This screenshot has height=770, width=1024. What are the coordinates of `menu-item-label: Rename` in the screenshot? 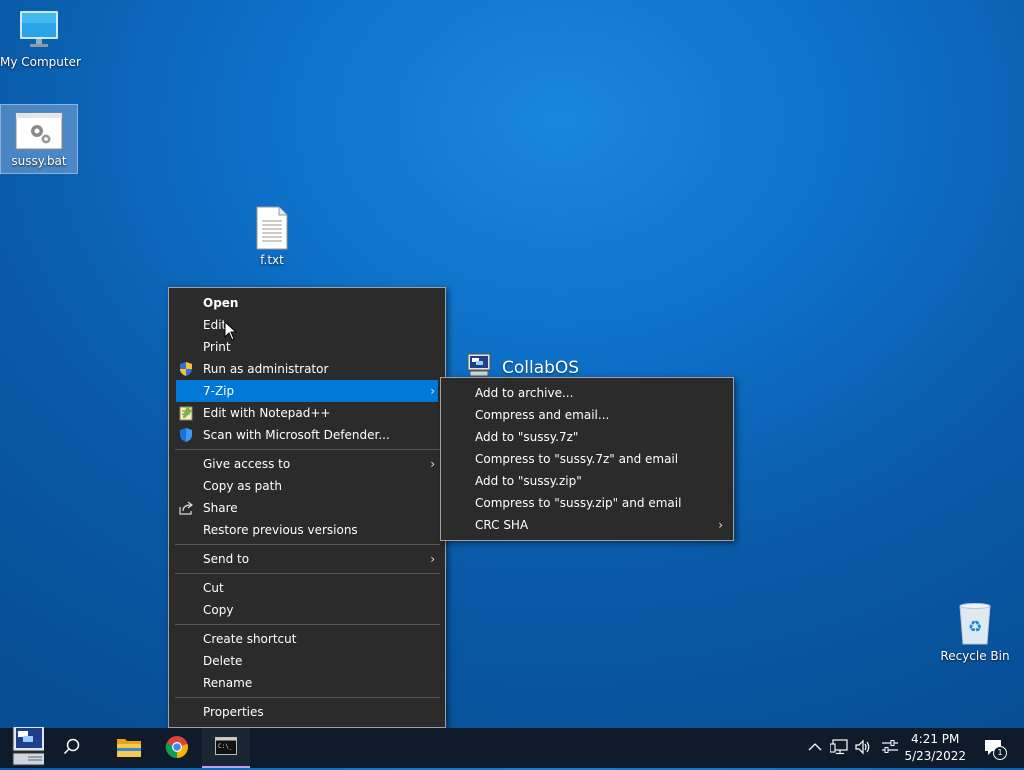 It's located at (228, 683).